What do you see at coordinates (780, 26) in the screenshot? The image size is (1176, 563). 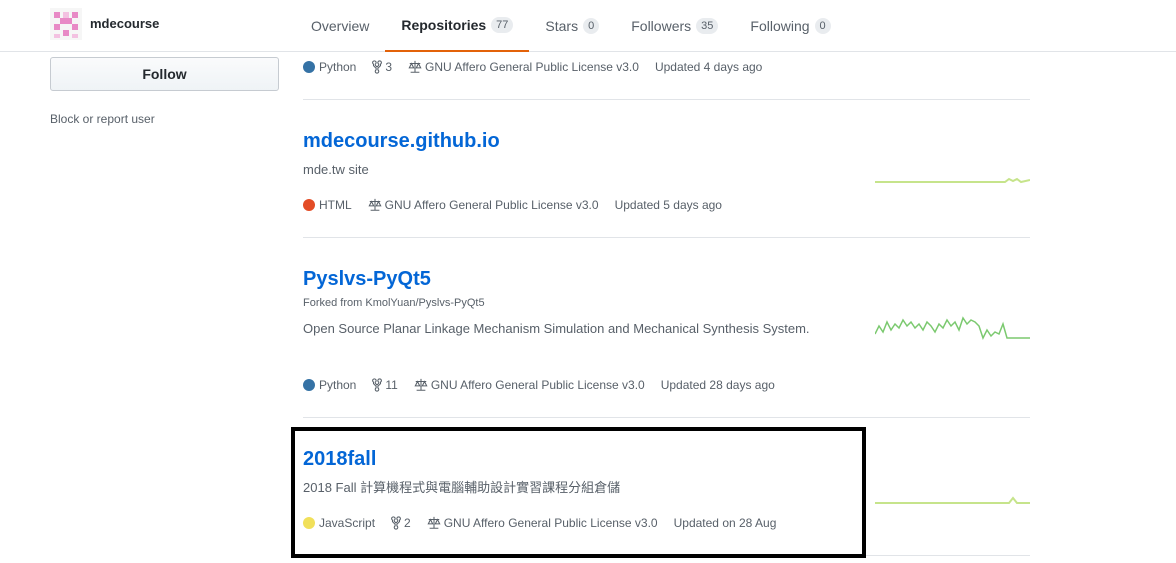 I see `tab-label: Following` at bounding box center [780, 26].